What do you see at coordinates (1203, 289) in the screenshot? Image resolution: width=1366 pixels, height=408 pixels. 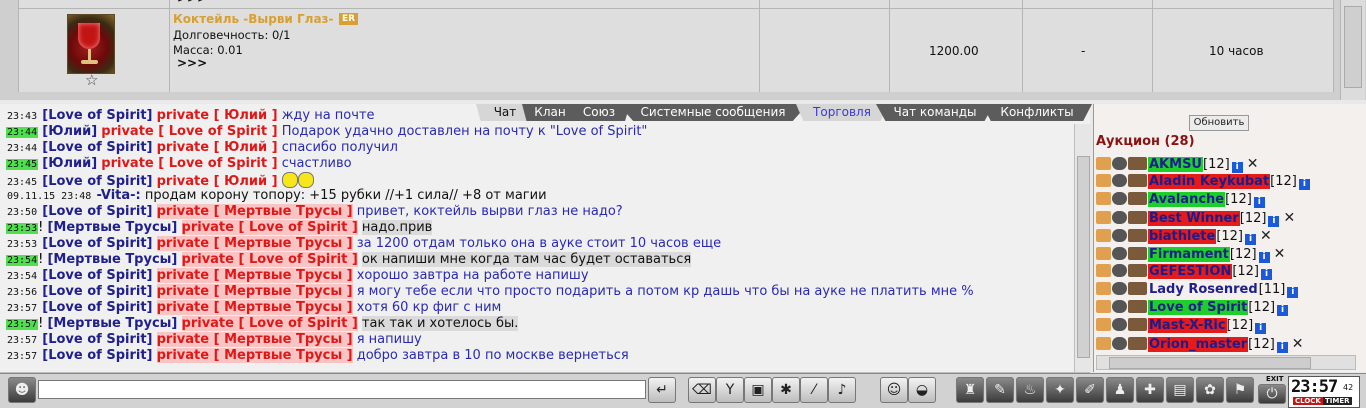 I see `player-name: Lady Rosenred` at bounding box center [1203, 289].